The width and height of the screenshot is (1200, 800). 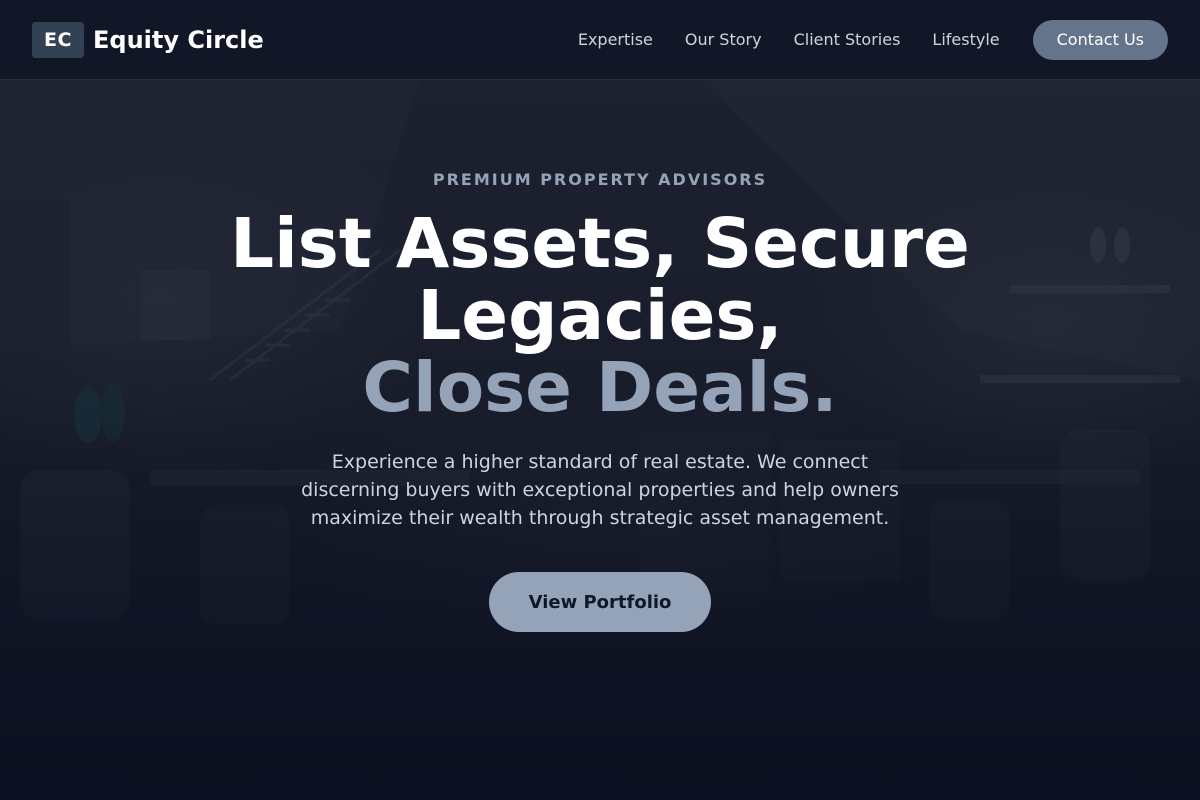 What do you see at coordinates (723, 39) in the screenshot?
I see `nav-link-our-story: Our Story` at bounding box center [723, 39].